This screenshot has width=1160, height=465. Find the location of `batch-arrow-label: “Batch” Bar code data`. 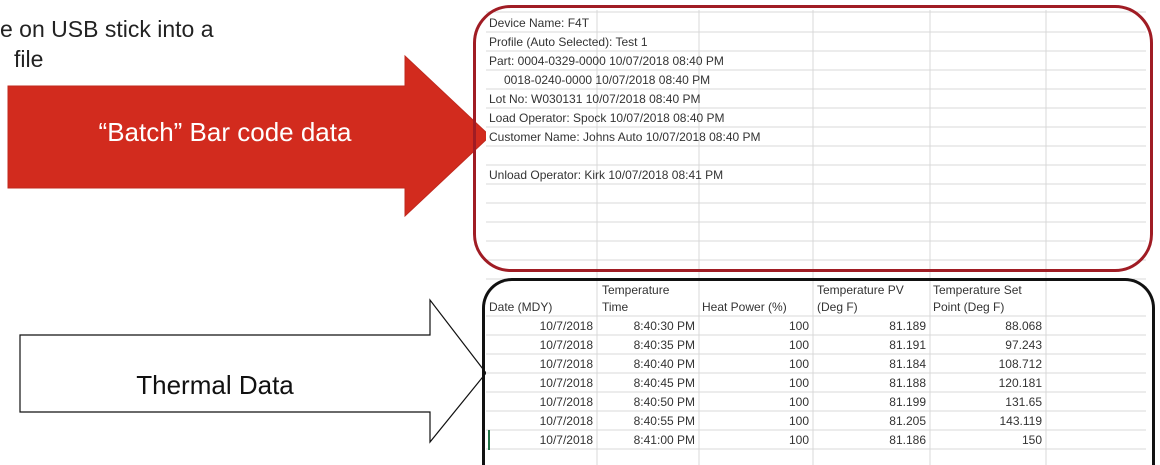

batch-arrow-label: “Batch” Bar code data is located at coordinates (225, 132).